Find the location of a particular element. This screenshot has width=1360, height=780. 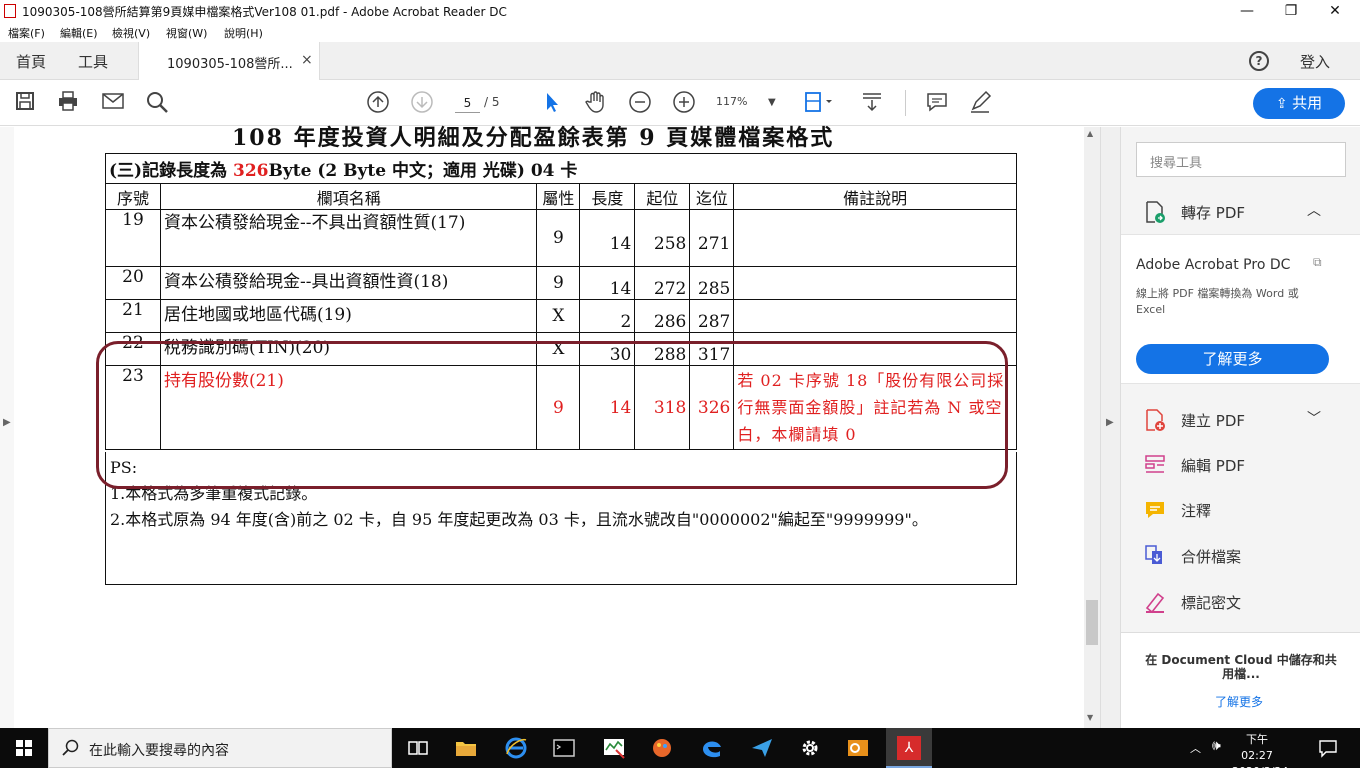

sign-in-link: 登入 is located at coordinates (1315, 61).